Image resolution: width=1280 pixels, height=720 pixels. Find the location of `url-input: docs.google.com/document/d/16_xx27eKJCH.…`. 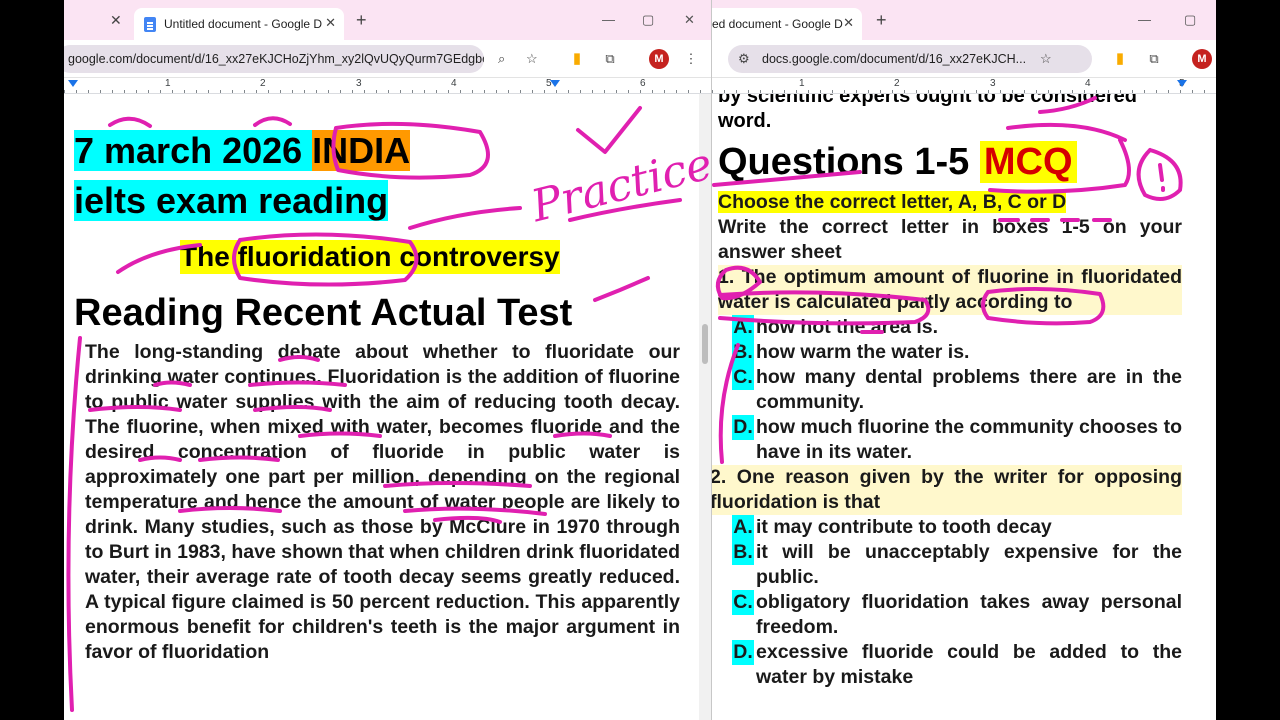

url-input: docs.google.com/document/d/16_xx27eKJCH.… is located at coordinates (910, 59).